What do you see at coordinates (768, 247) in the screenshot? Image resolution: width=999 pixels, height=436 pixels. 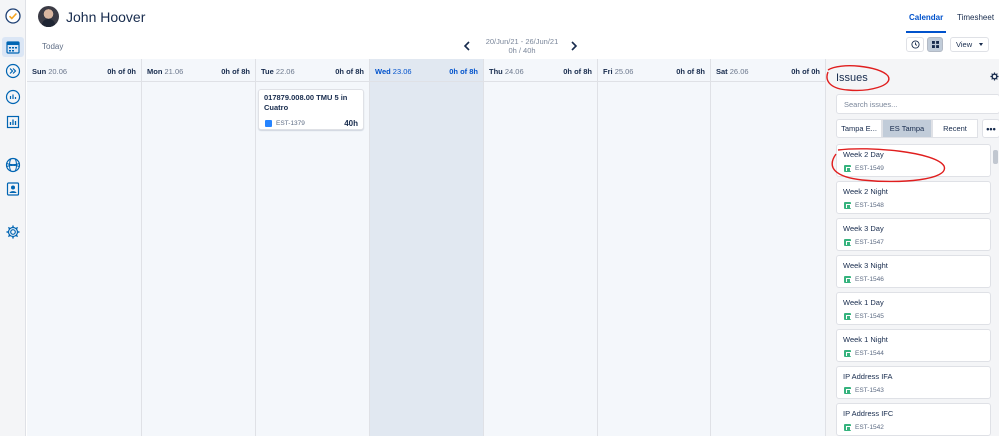 I see `day-column-sat: Sat 26.06 0h of 0h` at bounding box center [768, 247].